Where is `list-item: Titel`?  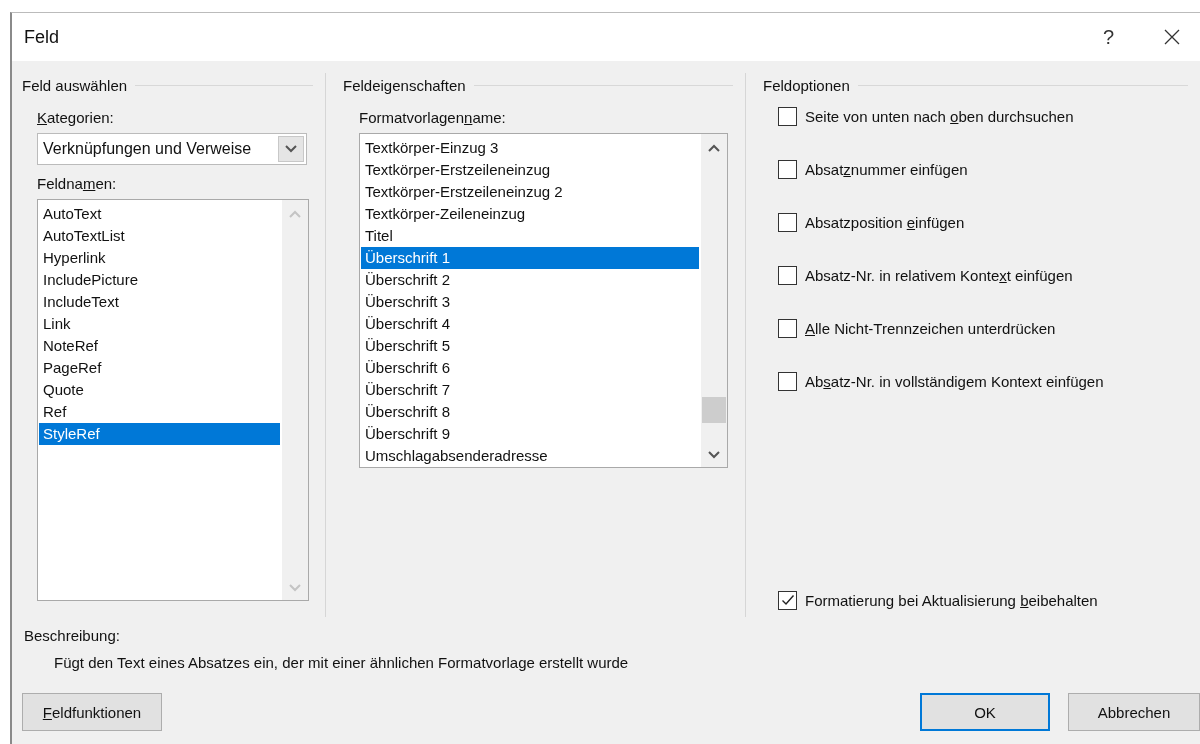
list-item: Titel is located at coordinates (530, 236).